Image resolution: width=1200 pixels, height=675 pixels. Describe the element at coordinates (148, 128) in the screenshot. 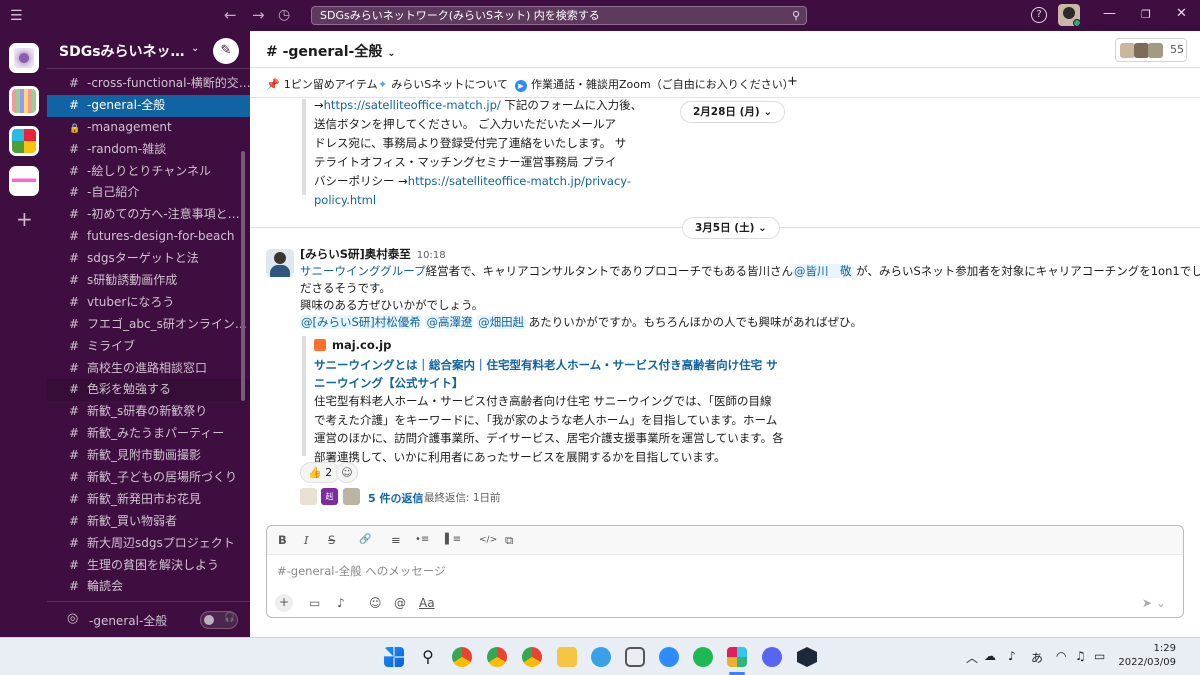

I see `sidebar-channel-item: 🔒 -management` at that location.